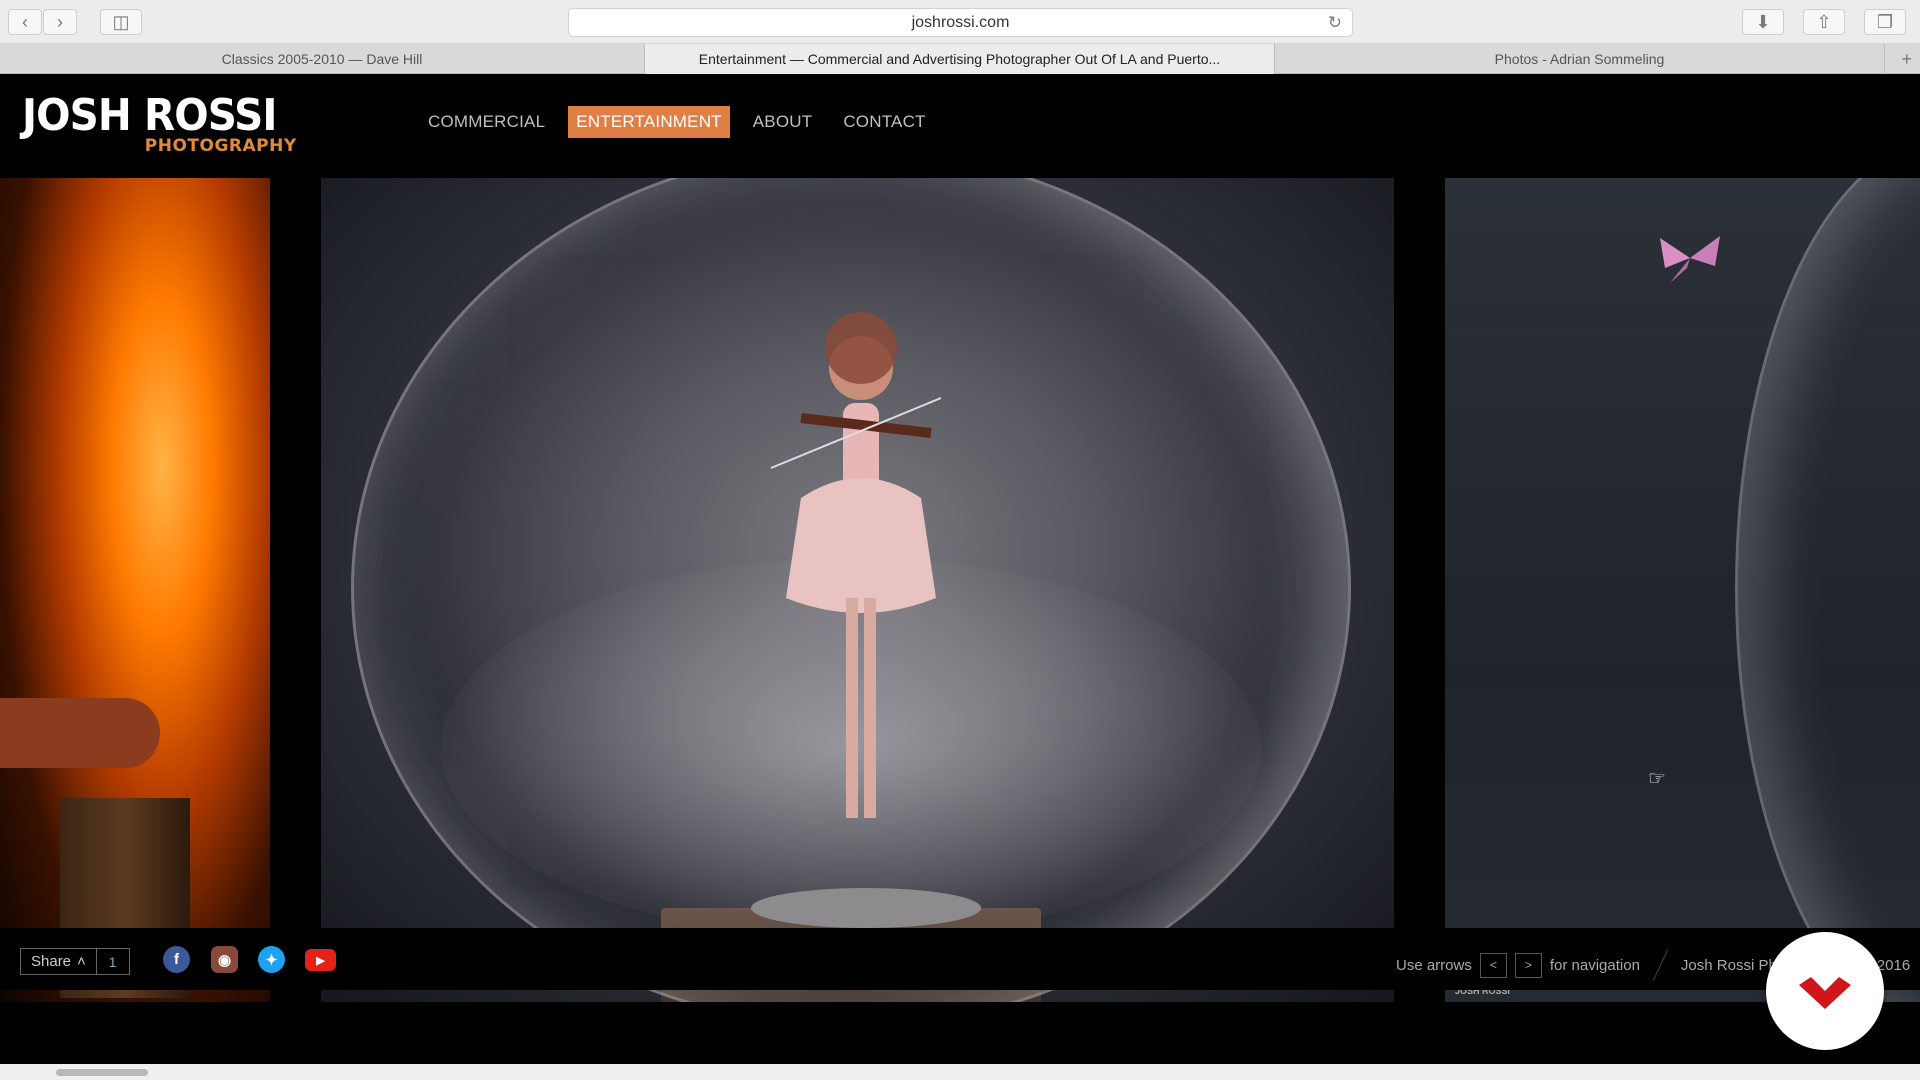 This screenshot has height=1080, width=1920. I want to click on nav-entertainment: ENTERTAINMENT, so click(649, 122).